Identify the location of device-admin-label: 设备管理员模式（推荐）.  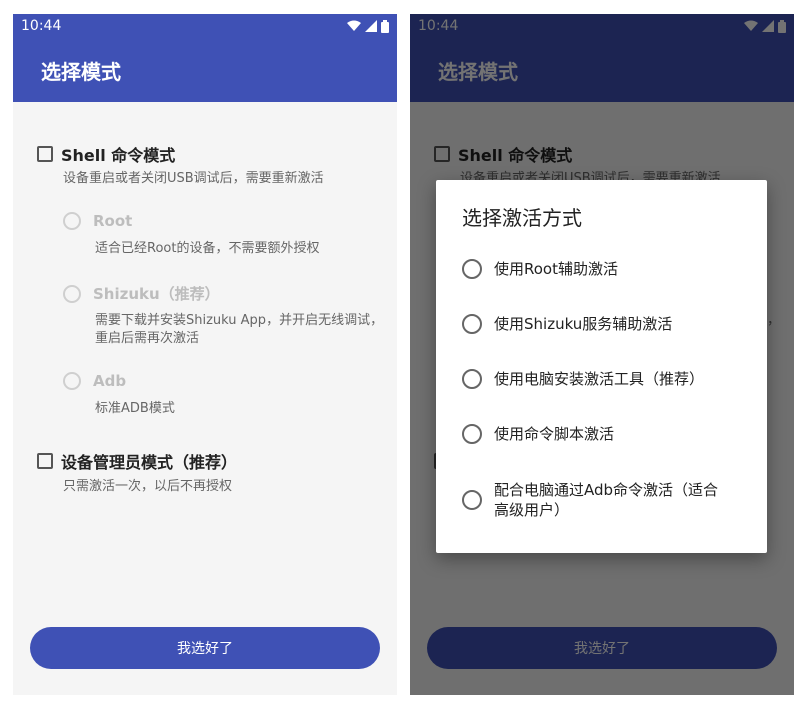
(149, 462).